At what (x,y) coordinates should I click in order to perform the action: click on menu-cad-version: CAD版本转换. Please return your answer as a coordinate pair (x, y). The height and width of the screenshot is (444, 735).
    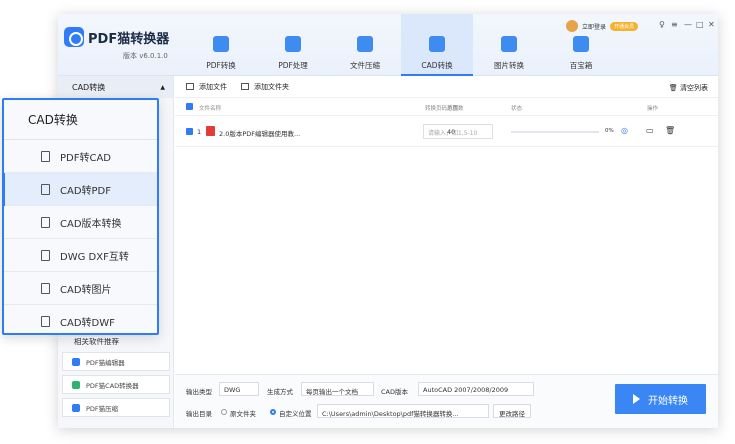
    Looking at the image, I should click on (80, 222).